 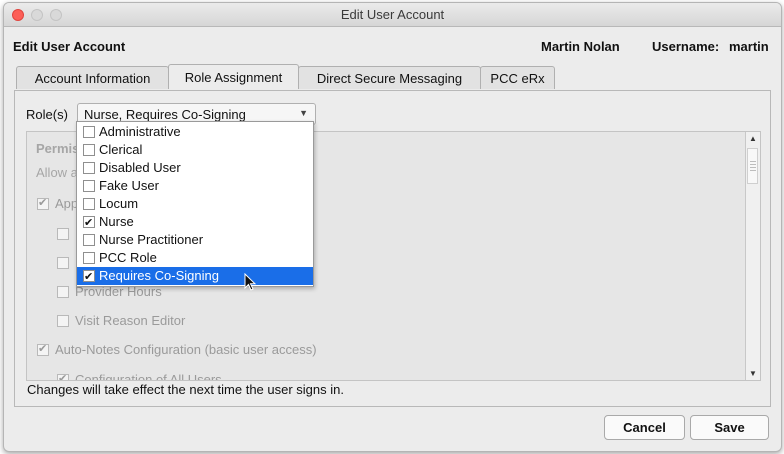 What do you see at coordinates (729, 427) in the screenshot?
I see `save-button: Save` at bounding box center [729, 427].